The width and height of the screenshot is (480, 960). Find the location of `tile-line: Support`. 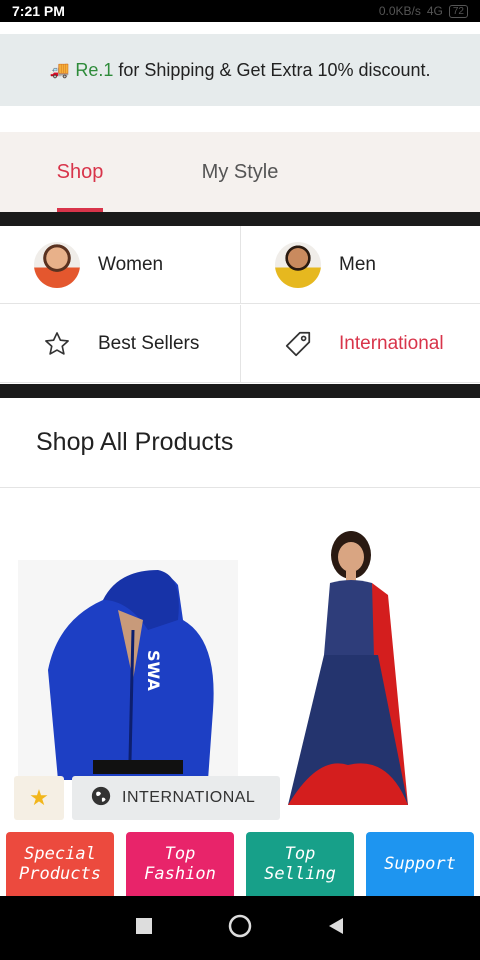

tile-line: Support is located at coordinates (420, 864).